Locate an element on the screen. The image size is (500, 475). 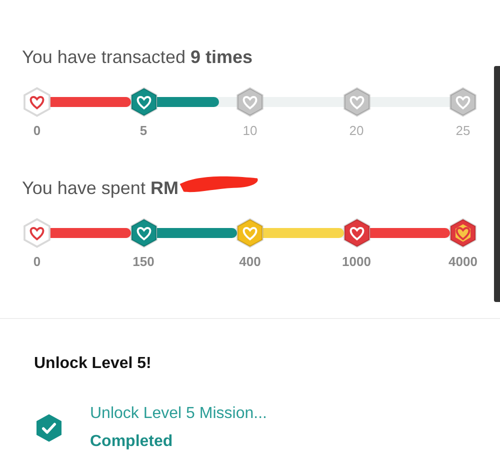
milestone-label: 4000 is located at coordinates (463, 261).